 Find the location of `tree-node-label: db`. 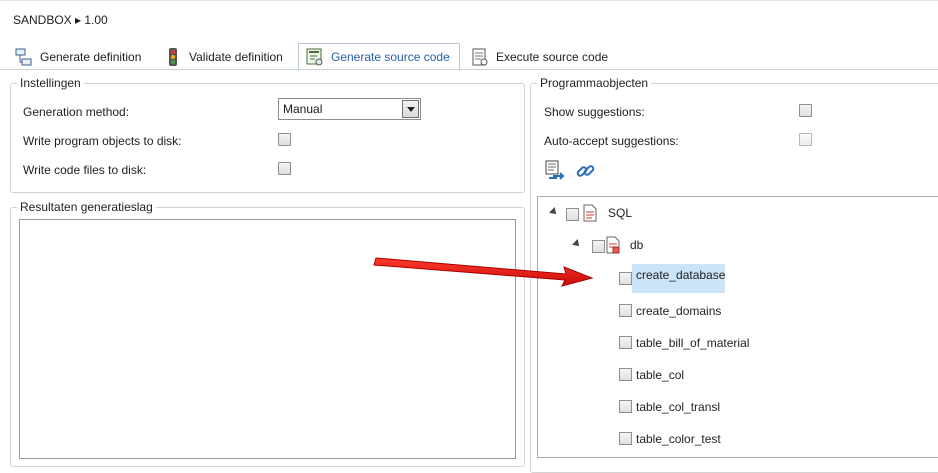

tree-node-label: db is located at coordinates (636, 245).